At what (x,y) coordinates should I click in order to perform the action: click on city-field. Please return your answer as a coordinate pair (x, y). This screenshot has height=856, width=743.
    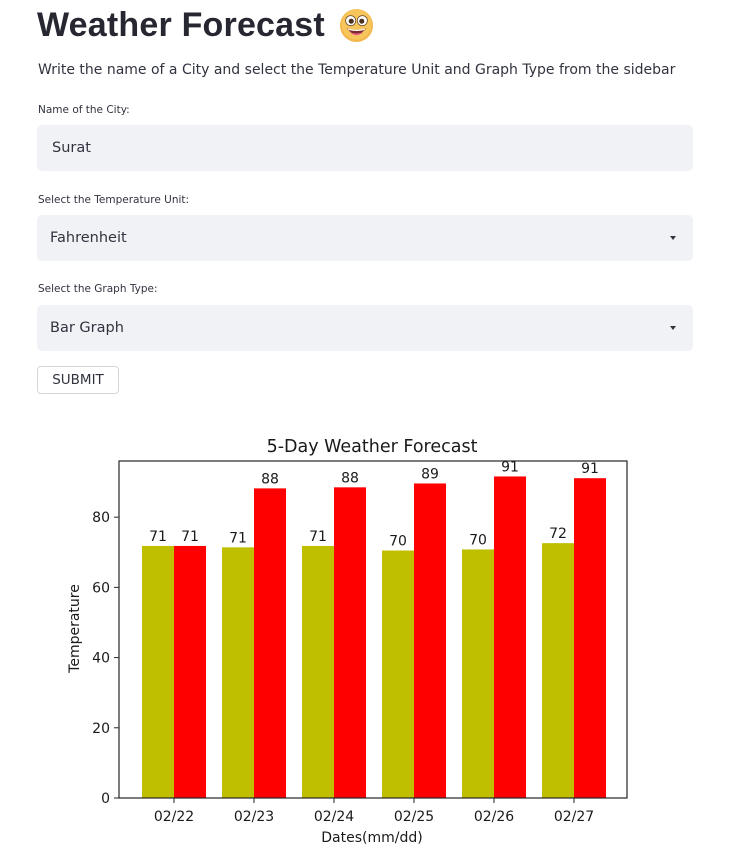
    Looking at the image, I should click on (365, 148).